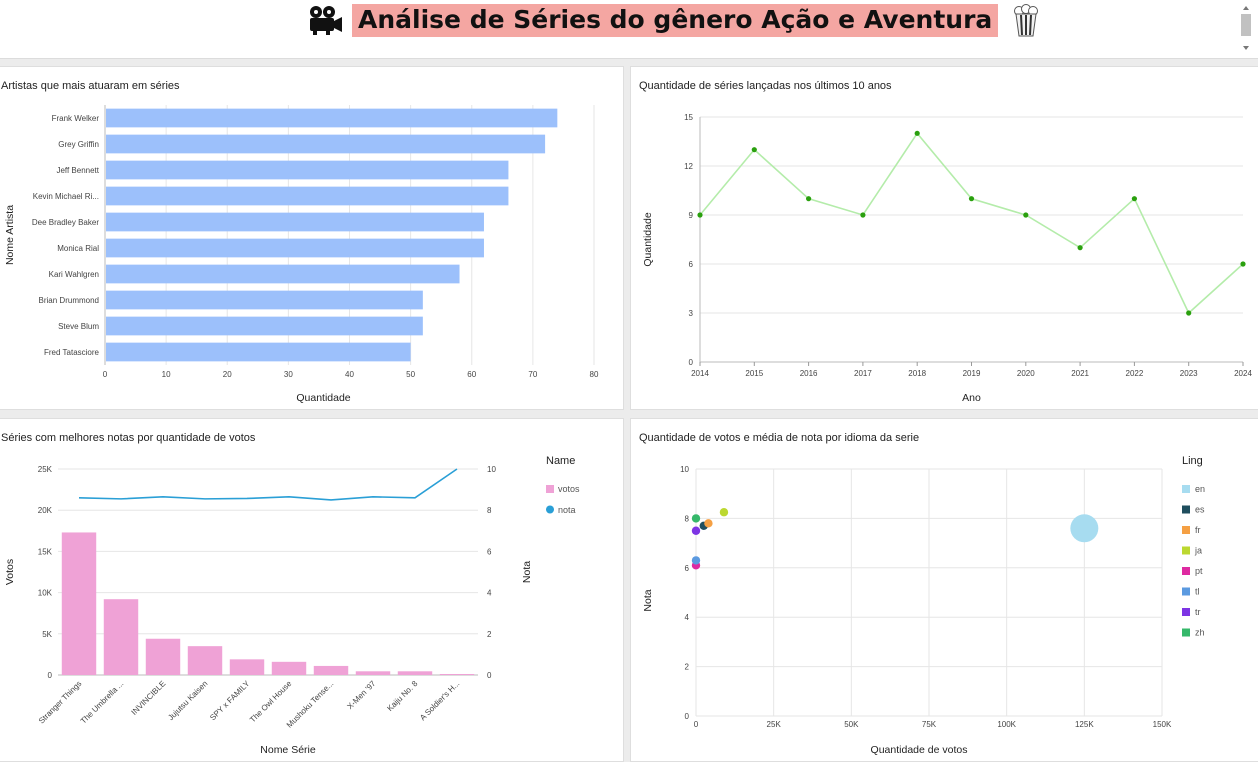 This screenshot has height=762, width=1258. What do you see at coordinates (971, 223) in the screenshot?
I see `series-line` at bounding box center [971, 223].